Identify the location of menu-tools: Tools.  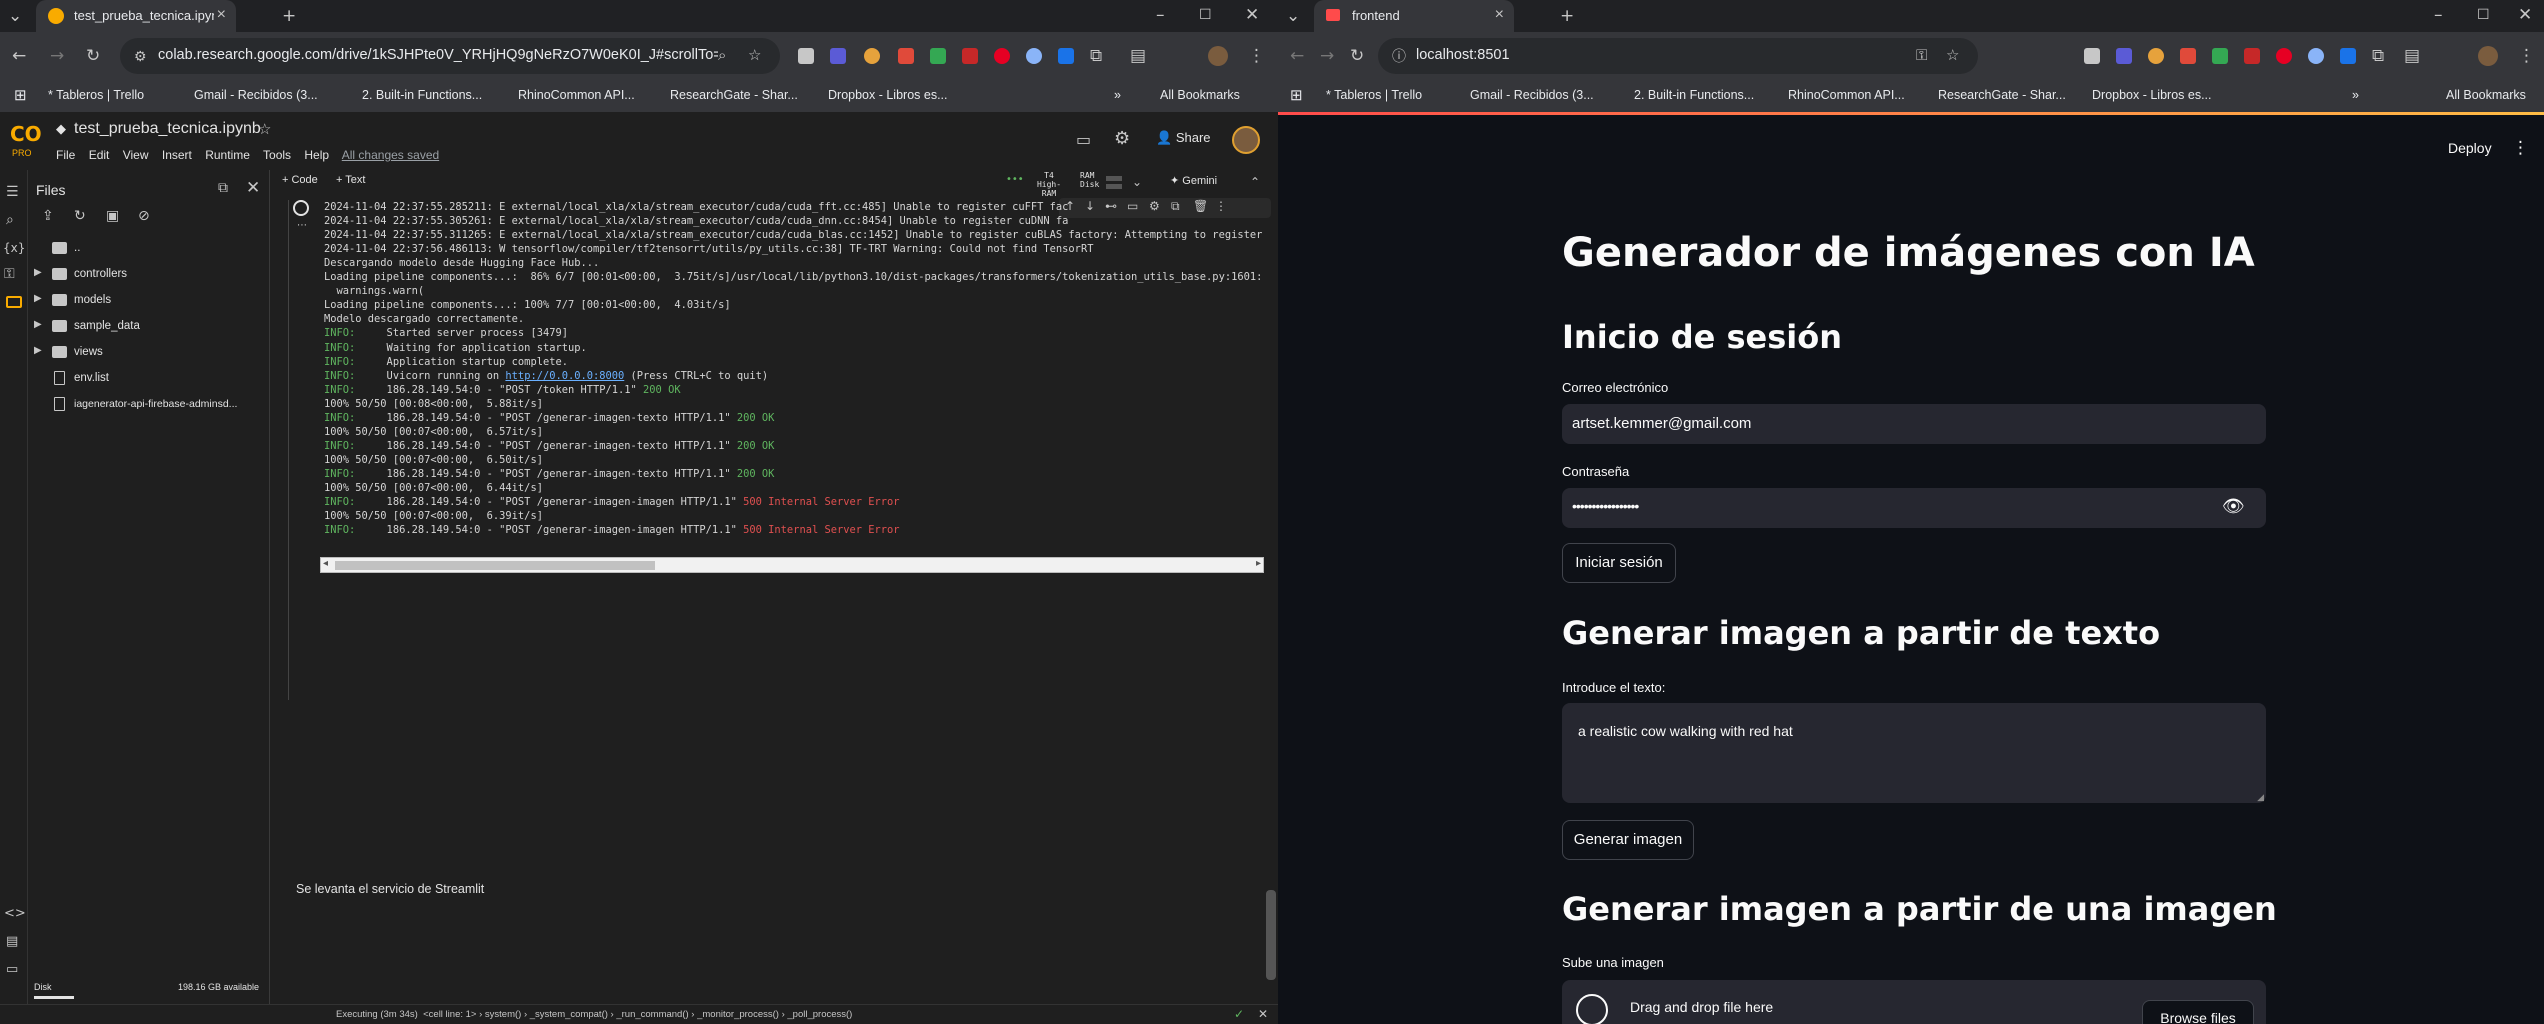
(277, 155).